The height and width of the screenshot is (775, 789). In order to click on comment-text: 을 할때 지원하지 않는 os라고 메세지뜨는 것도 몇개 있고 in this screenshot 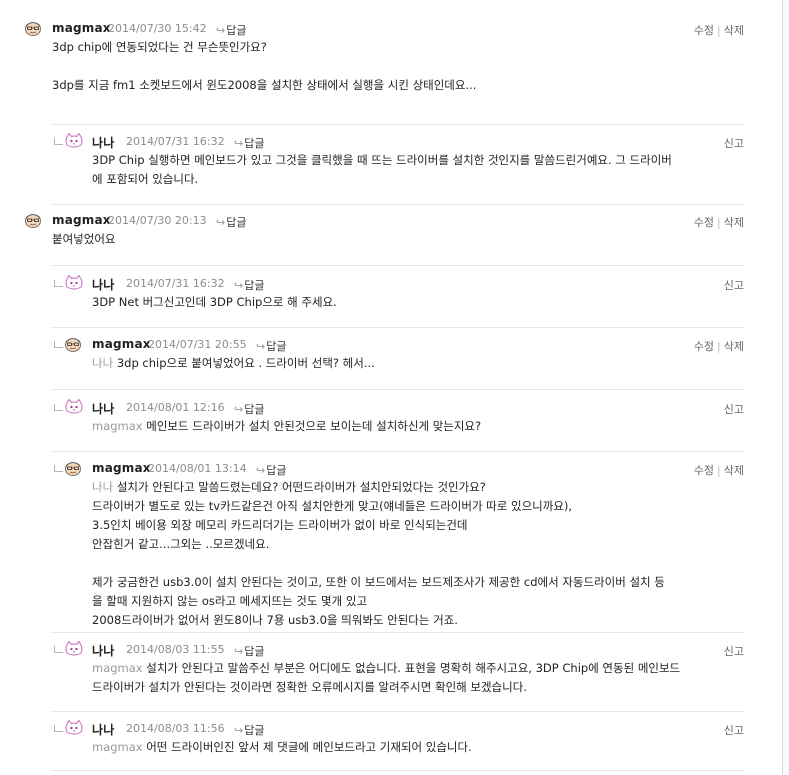, I will do `click(230, 601)`.